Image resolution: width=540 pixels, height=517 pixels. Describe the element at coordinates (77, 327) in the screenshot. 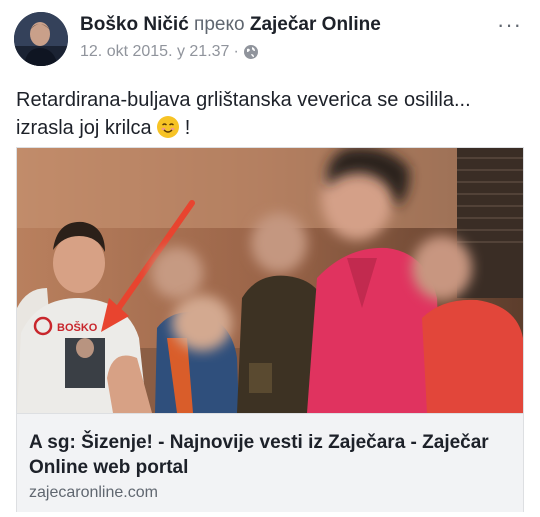

I see `shirt-text: BOŠKO` at that location.